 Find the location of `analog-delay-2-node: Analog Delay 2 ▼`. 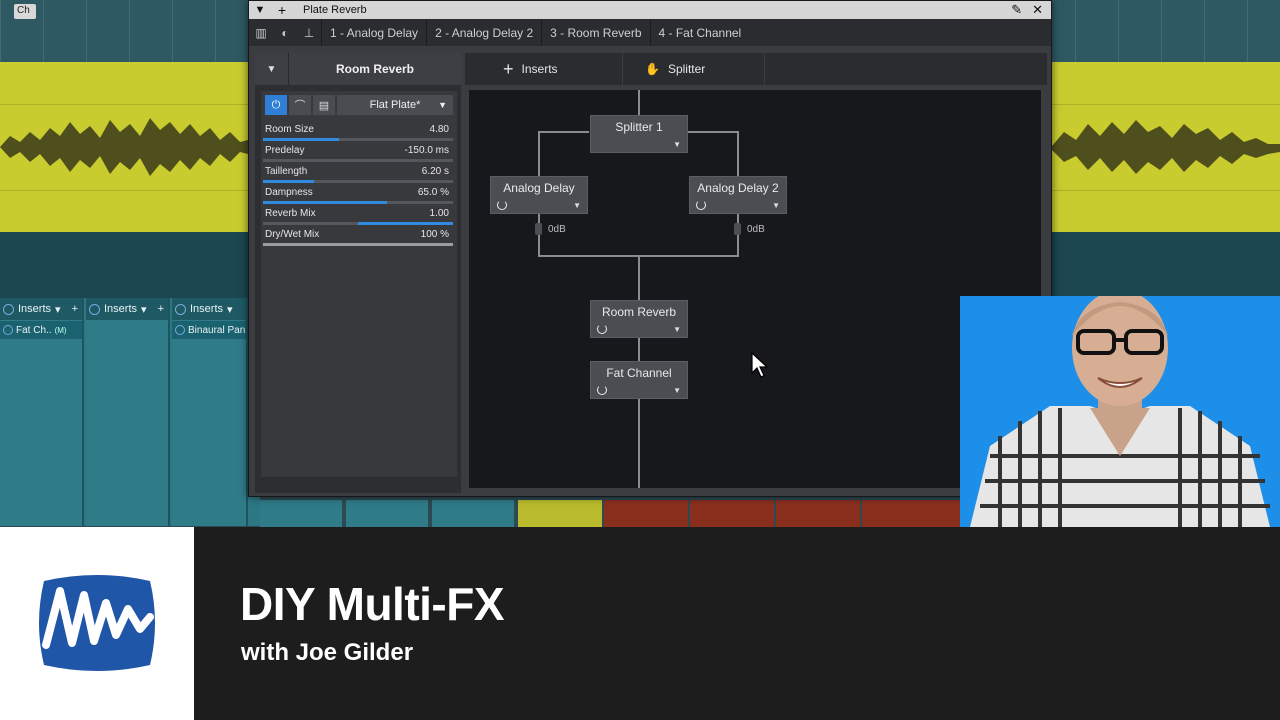

analog-delay-2-node: Analog Delay 2 ▼ is located at coordinates (738, 195).